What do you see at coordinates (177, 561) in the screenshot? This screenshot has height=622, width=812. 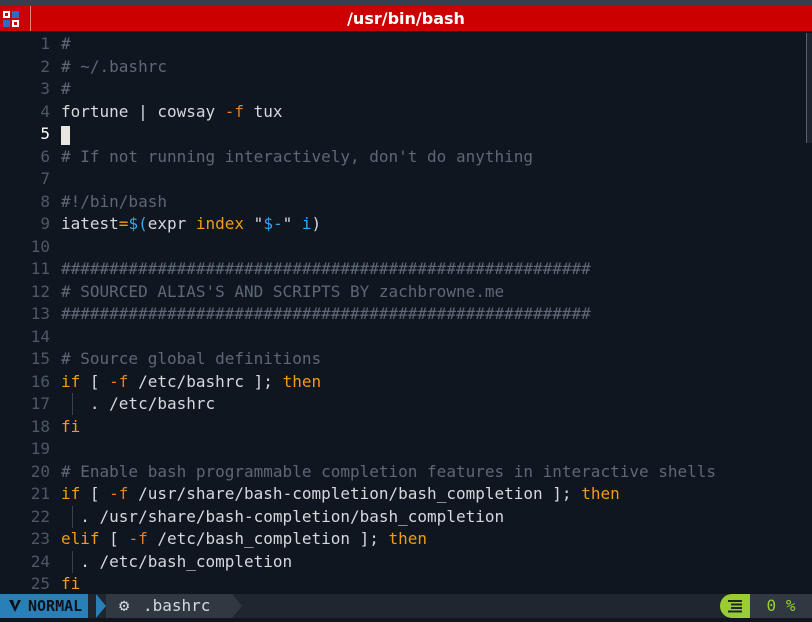 I see `line-text: . /etc/bash_completion` at bounding box center [177, 561].